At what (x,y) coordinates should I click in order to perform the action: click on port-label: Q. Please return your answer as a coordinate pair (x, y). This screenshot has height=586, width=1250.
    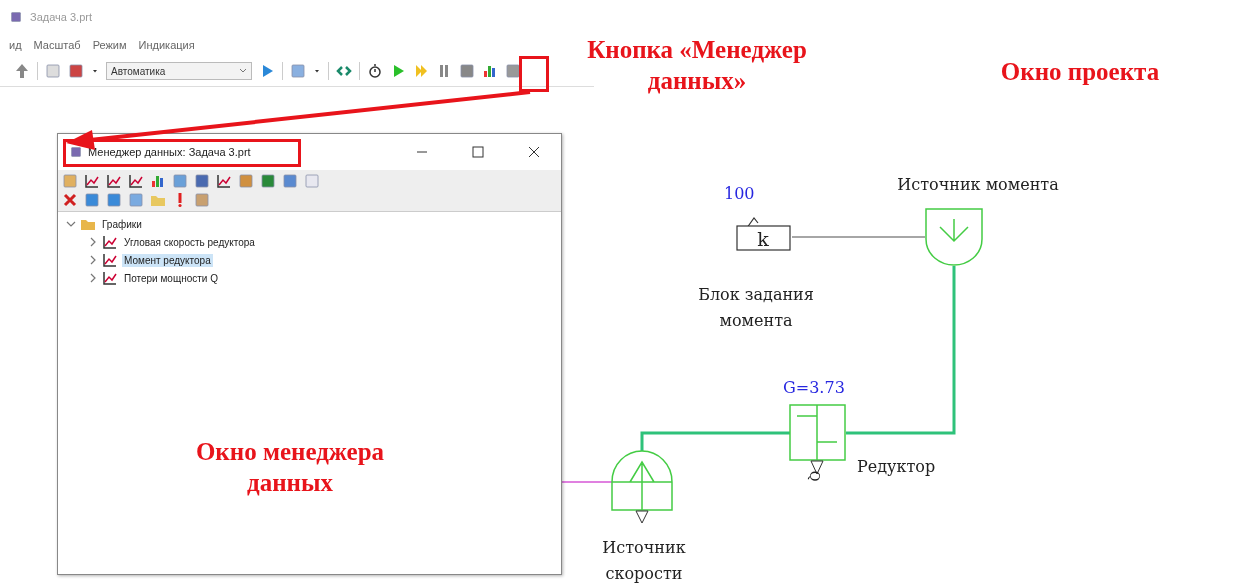
    Looking at the image, I should click on (814, 476).